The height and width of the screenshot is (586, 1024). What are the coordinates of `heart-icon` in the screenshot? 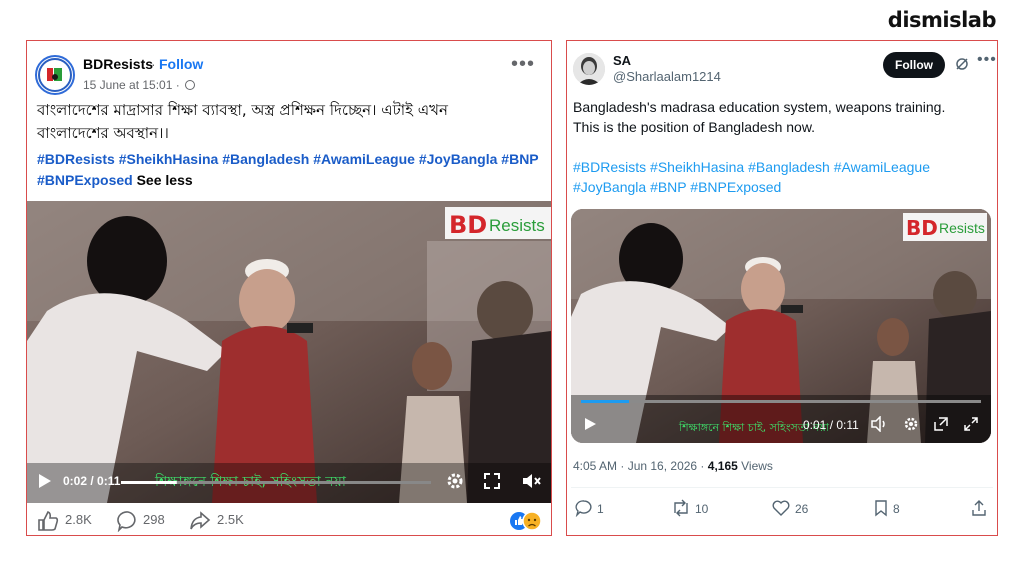 It's located at (781, 508).